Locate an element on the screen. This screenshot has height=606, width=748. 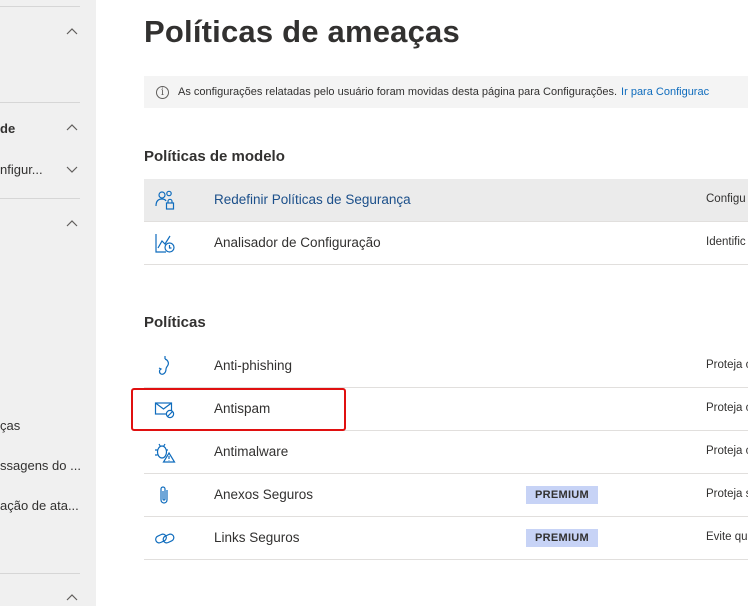
template-policies-heading: Políticas de modelo is located at coordinates (214, 156).